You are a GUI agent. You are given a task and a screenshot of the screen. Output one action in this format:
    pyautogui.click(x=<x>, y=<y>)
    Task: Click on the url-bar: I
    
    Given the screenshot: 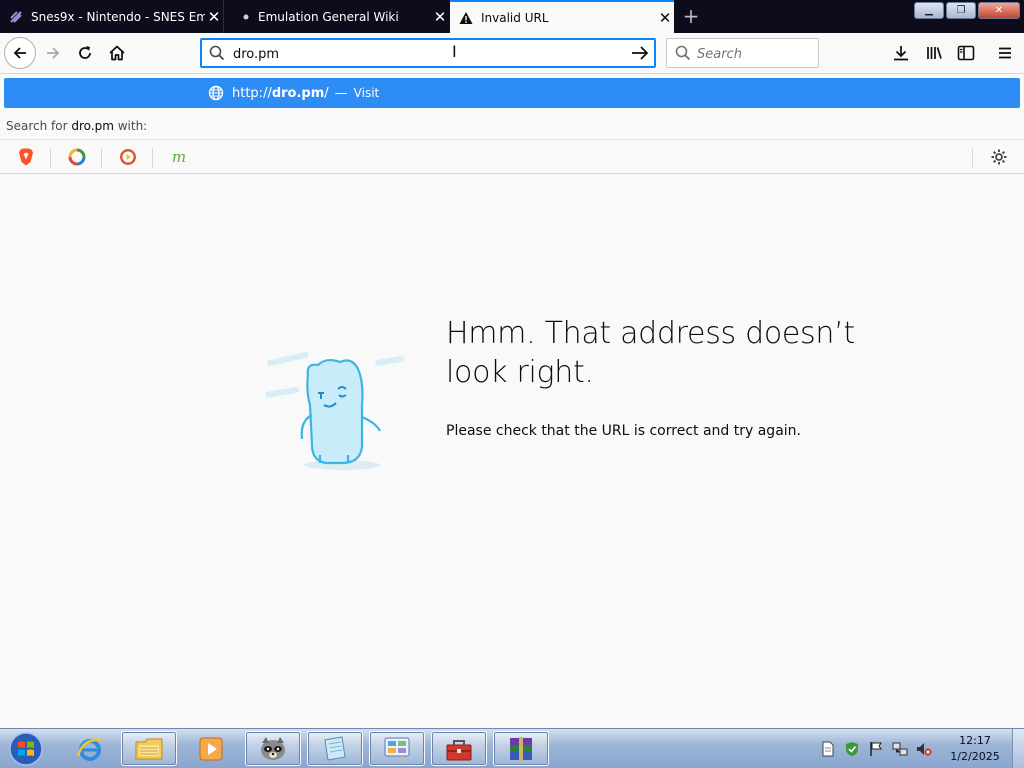 What is the action you would take?
    pyautogui.click(x=428, y=53)
    